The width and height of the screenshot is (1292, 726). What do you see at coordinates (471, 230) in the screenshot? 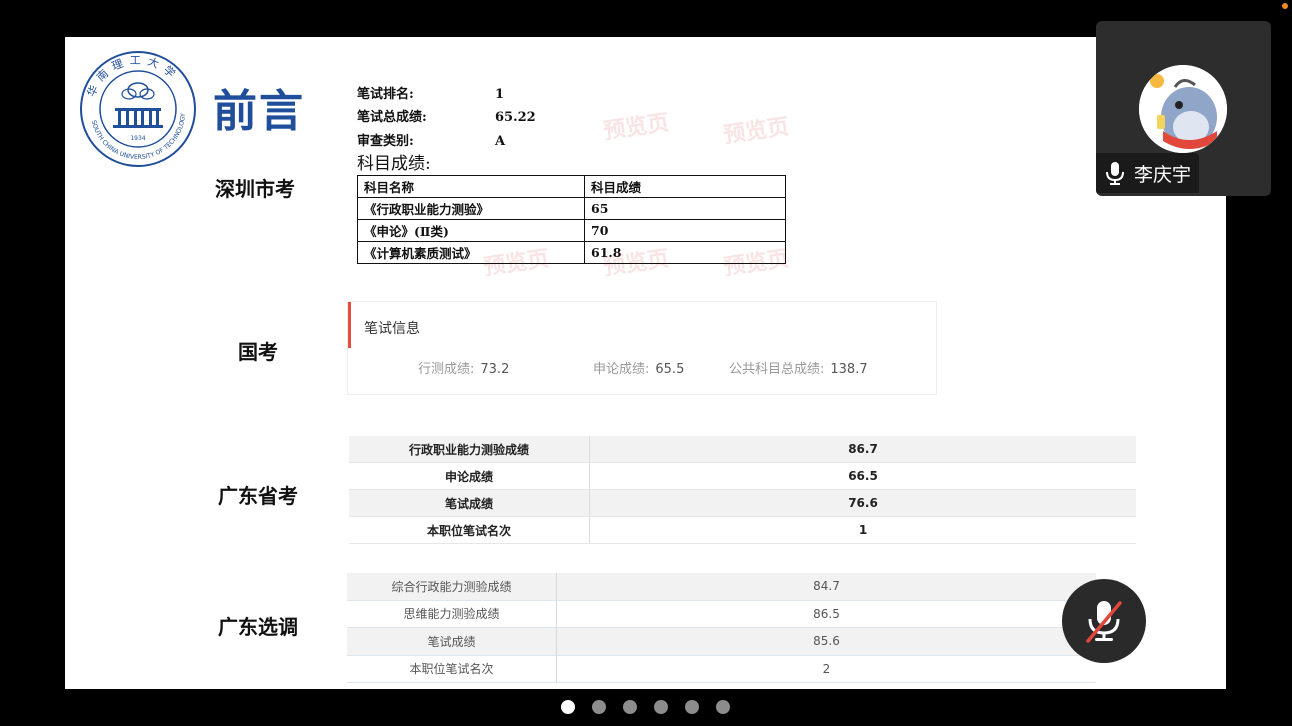
I see `subject-name: 《申论》(Ⅱ类)` at bounding box center [471, 230].